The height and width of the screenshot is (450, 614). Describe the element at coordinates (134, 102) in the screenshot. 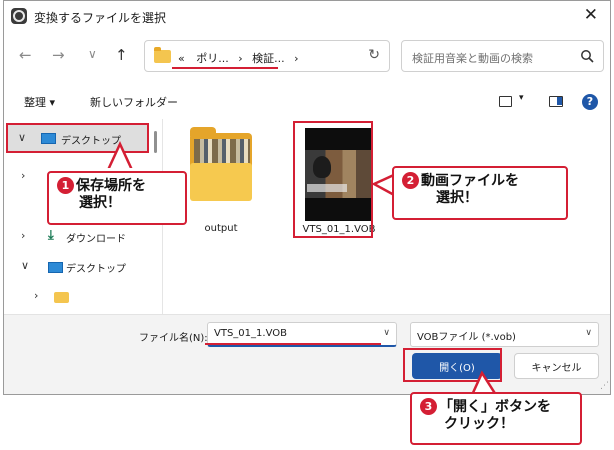

I see `new-folder-button: 新しいフォルダー` at that location.